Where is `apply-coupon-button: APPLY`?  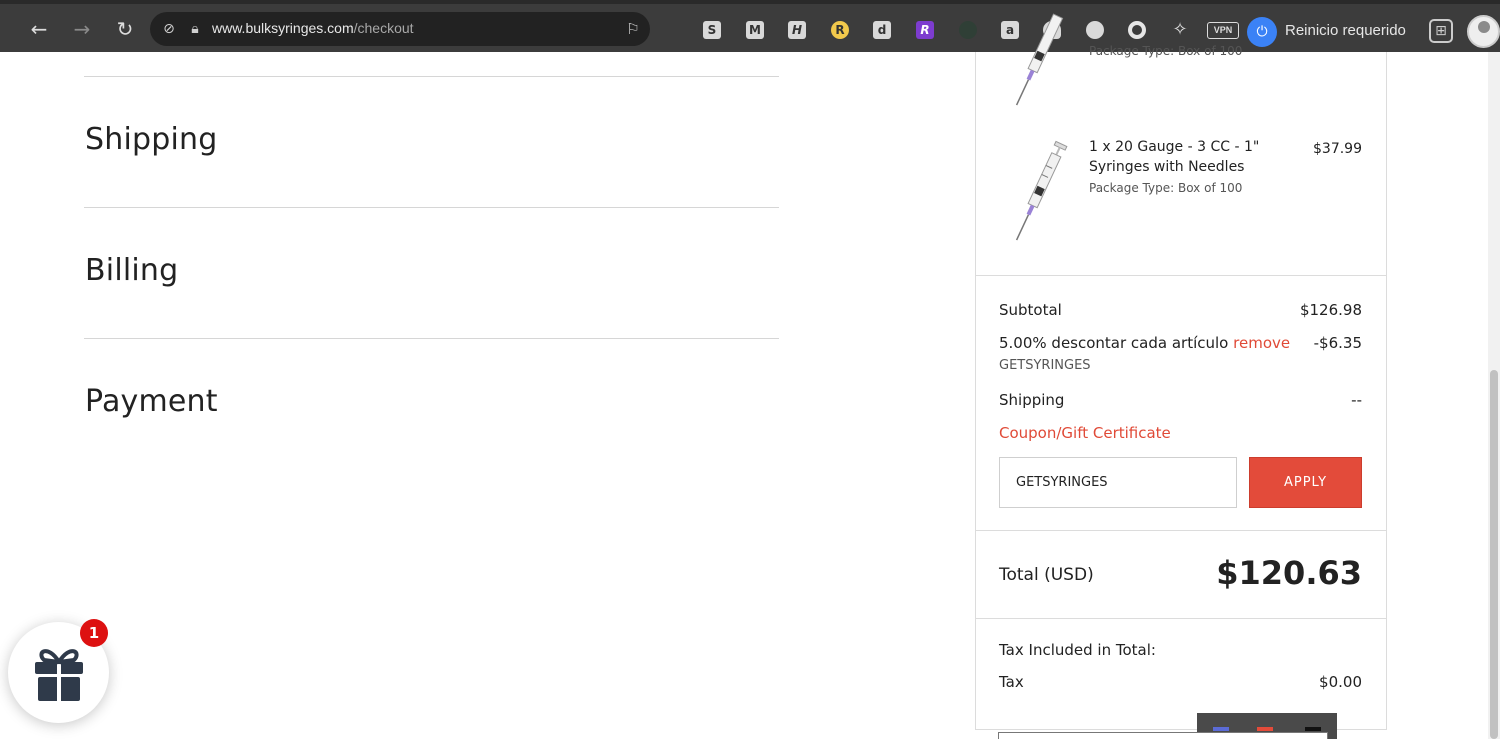
apply-coupon-button: APPLY is located at coordinates (1305, 482).